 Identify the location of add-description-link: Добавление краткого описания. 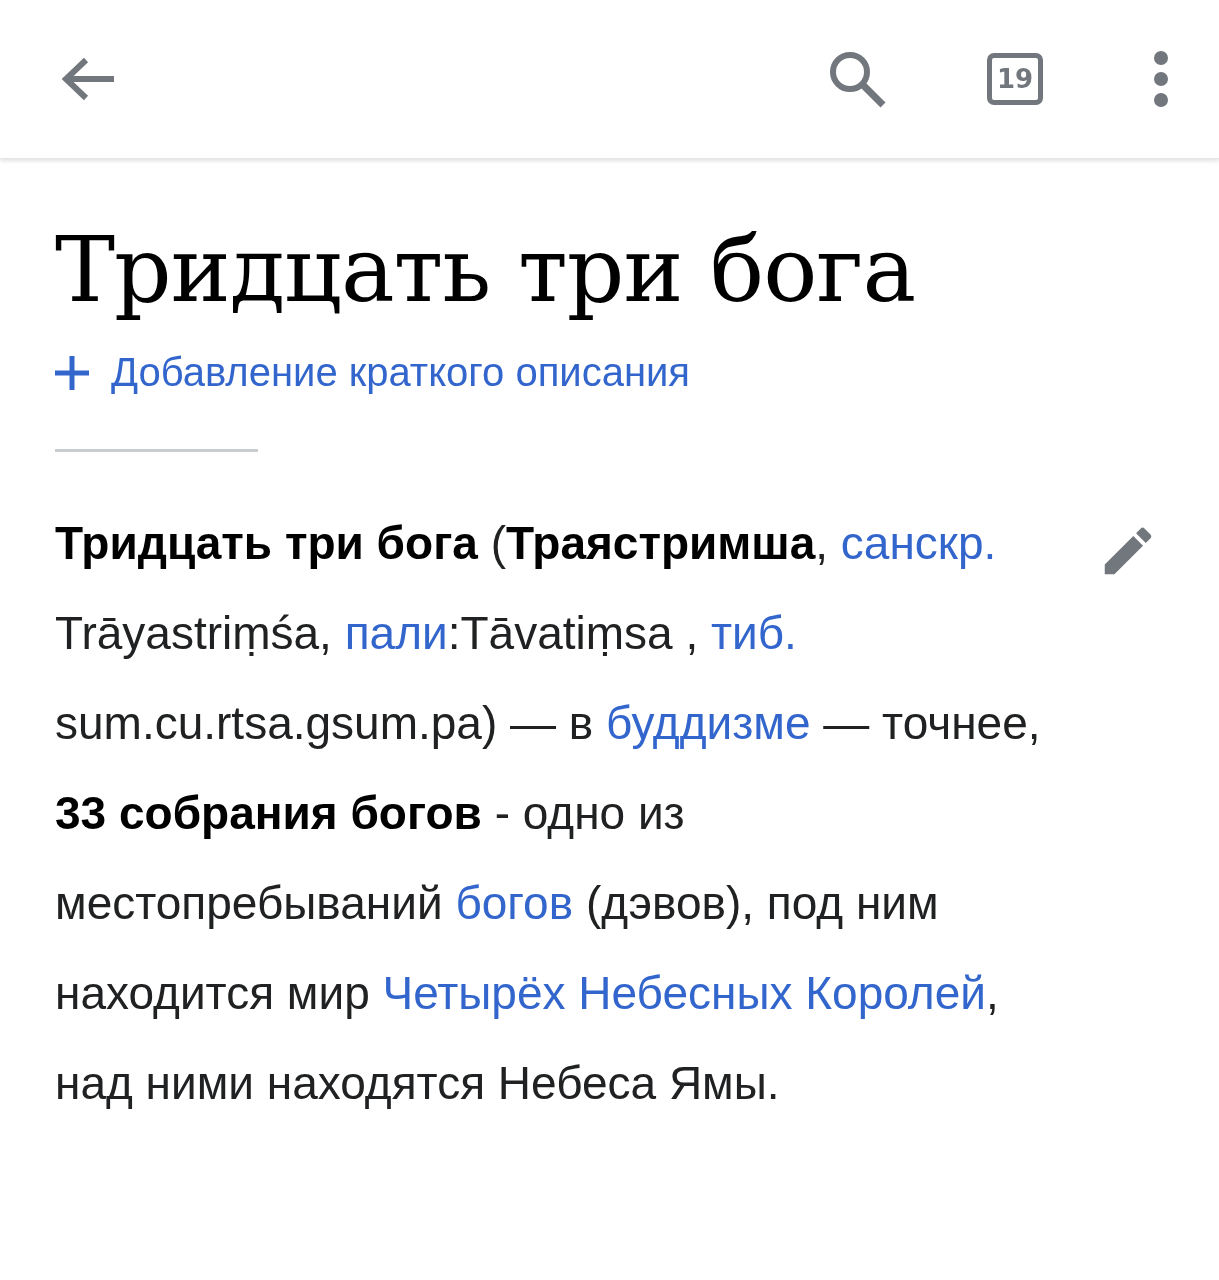
(373, 372).